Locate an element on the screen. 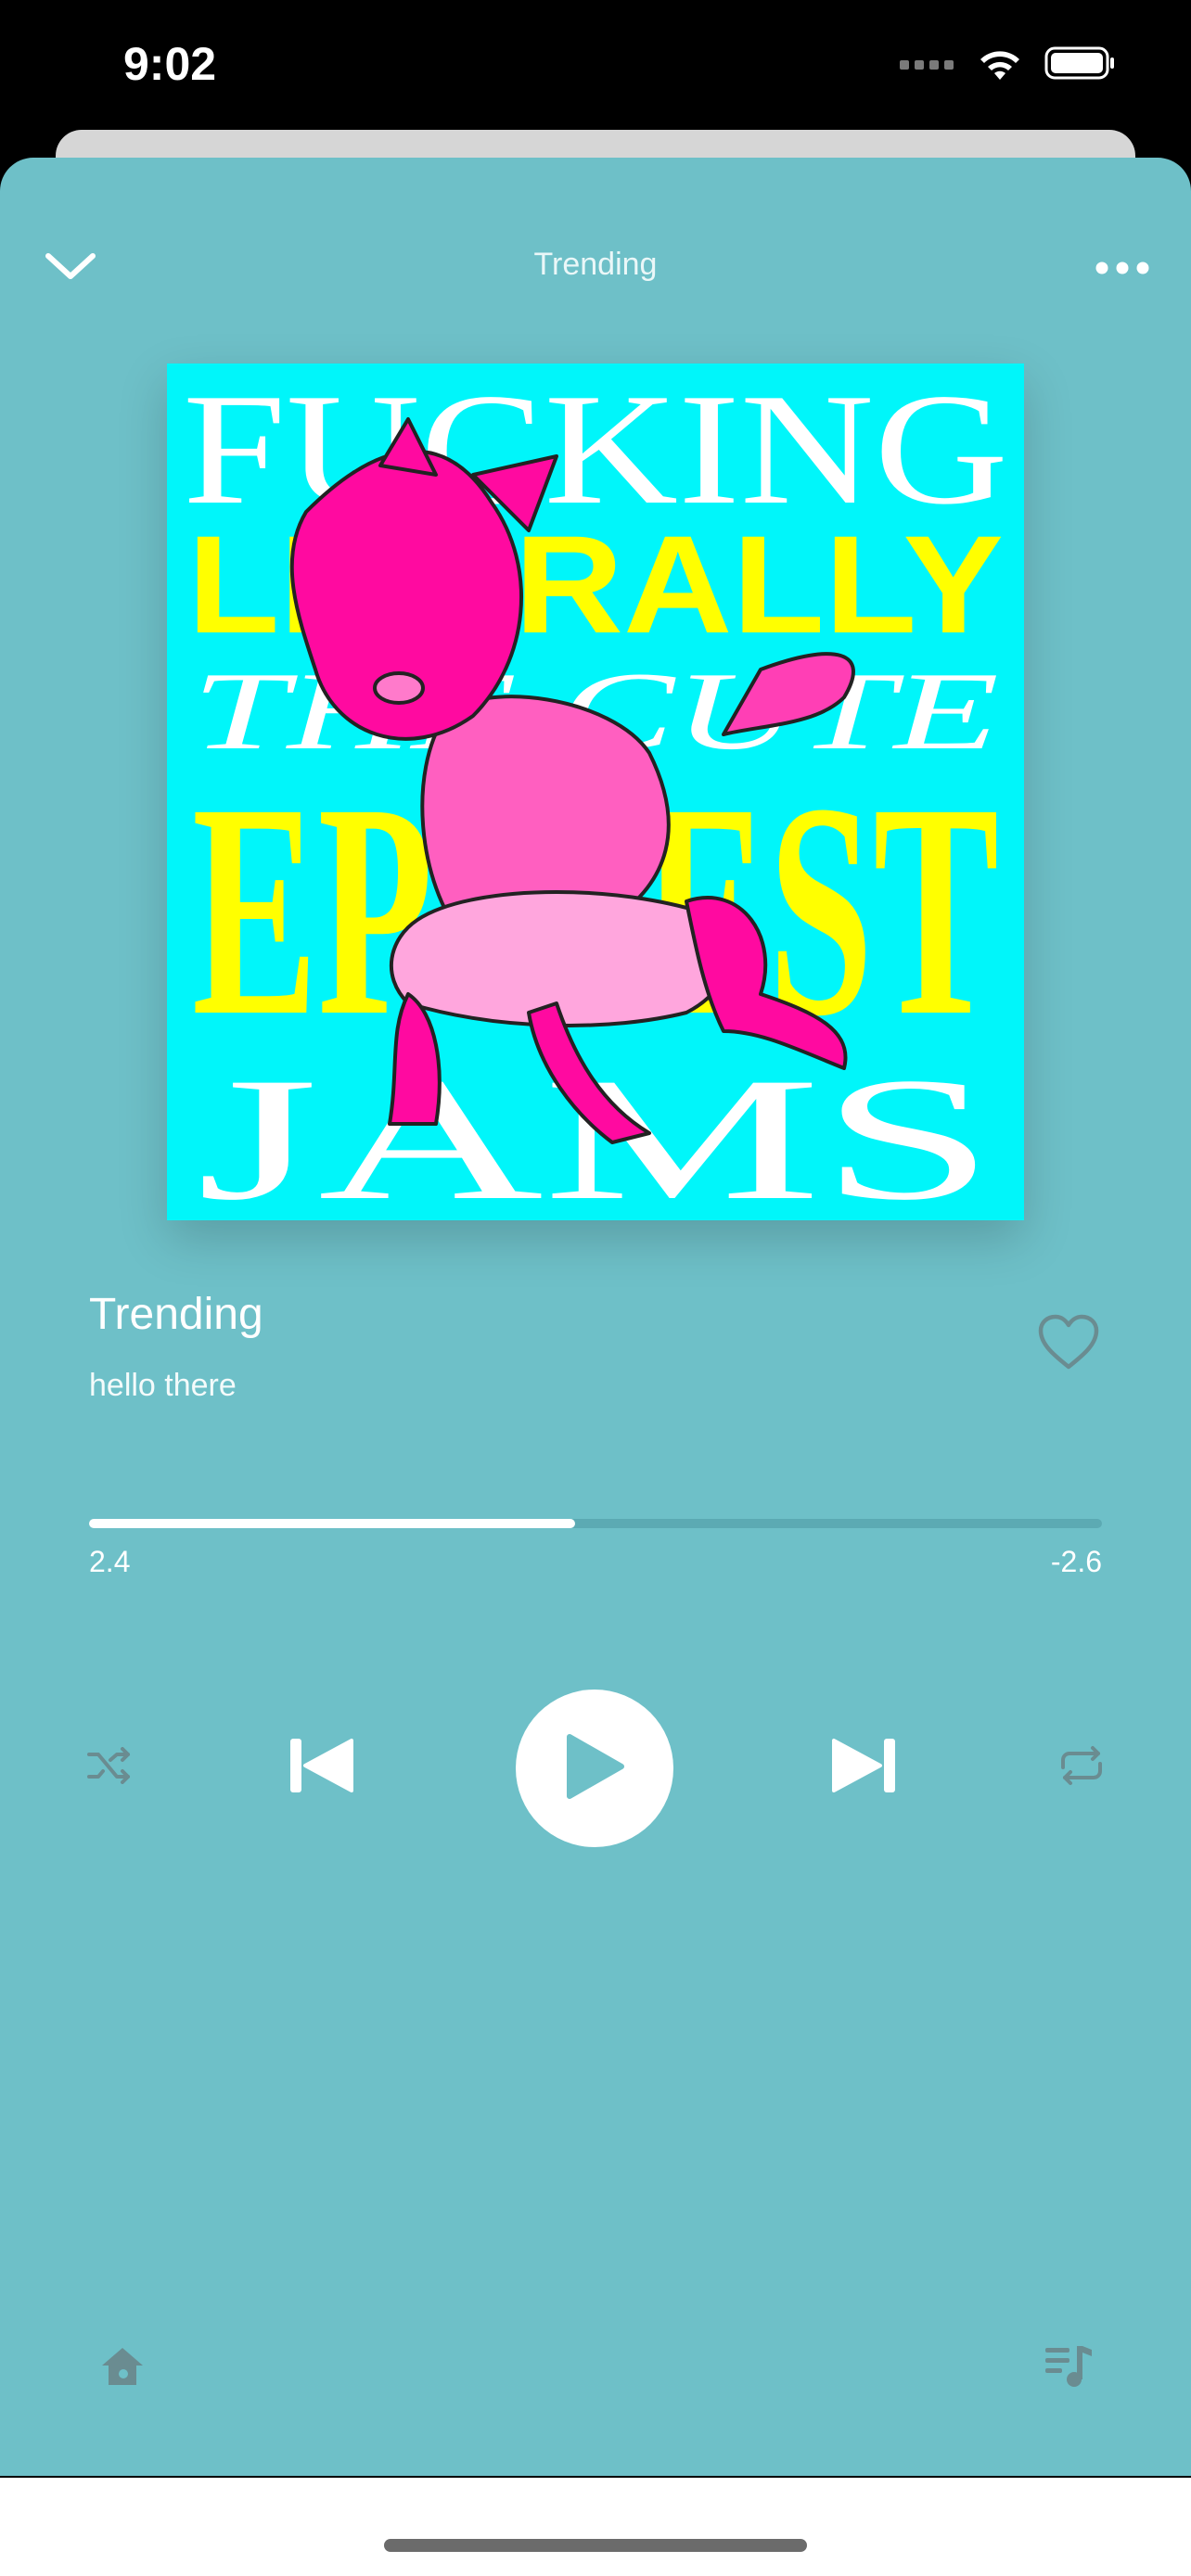 The image size is (1191, 2576). home-indicator is located at coordinates (595, 2545).